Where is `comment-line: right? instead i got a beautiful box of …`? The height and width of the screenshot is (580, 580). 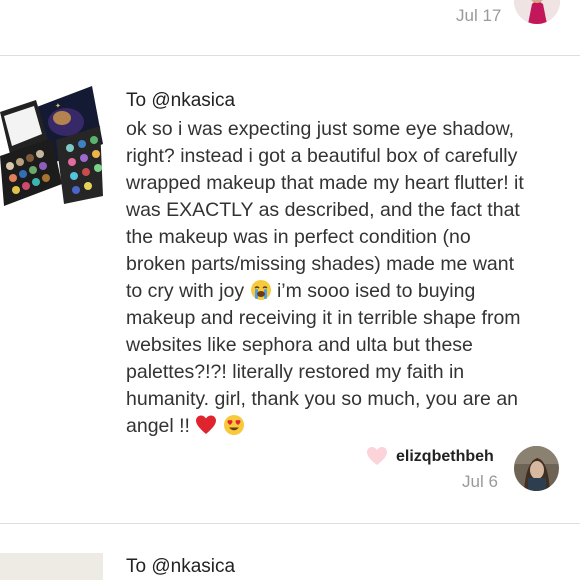
comment-line: right? instead i got a beautiful box of … is located at coordinates (322, 156).